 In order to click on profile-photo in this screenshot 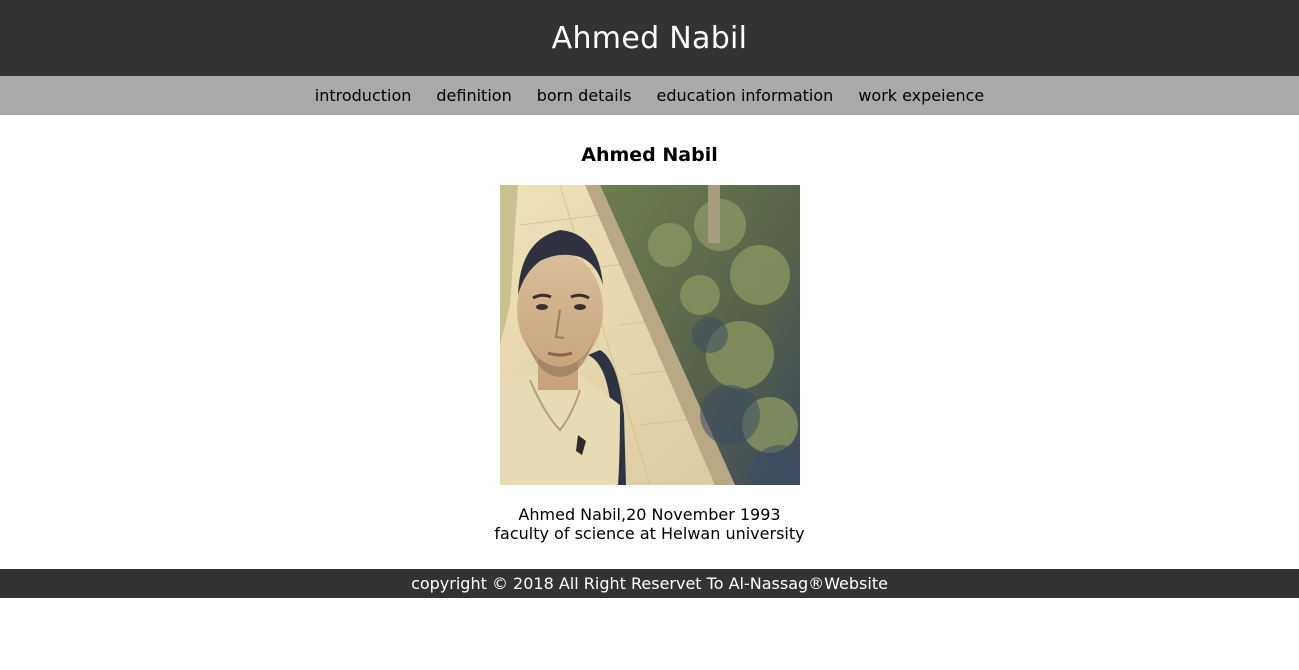, I will do `click(649, 335)`.